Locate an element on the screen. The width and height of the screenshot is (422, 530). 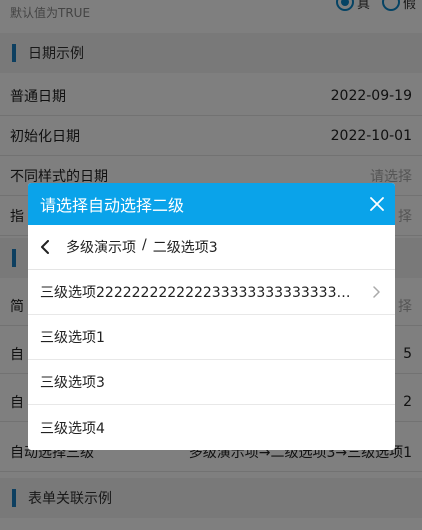
option-label: 三级选项4 is located at coordinates (72, 428).